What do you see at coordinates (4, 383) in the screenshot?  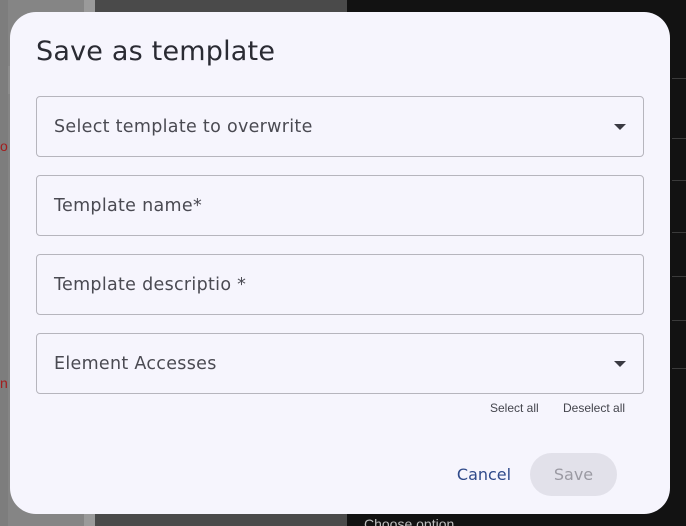 I see `background-red-text: n` at bounding box center [4, 383].